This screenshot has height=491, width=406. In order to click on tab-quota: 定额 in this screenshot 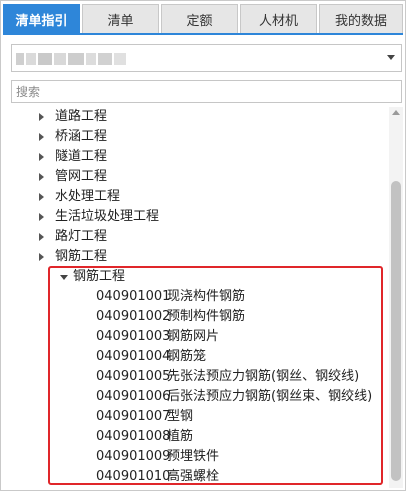, I will do `click(199, 18)`.